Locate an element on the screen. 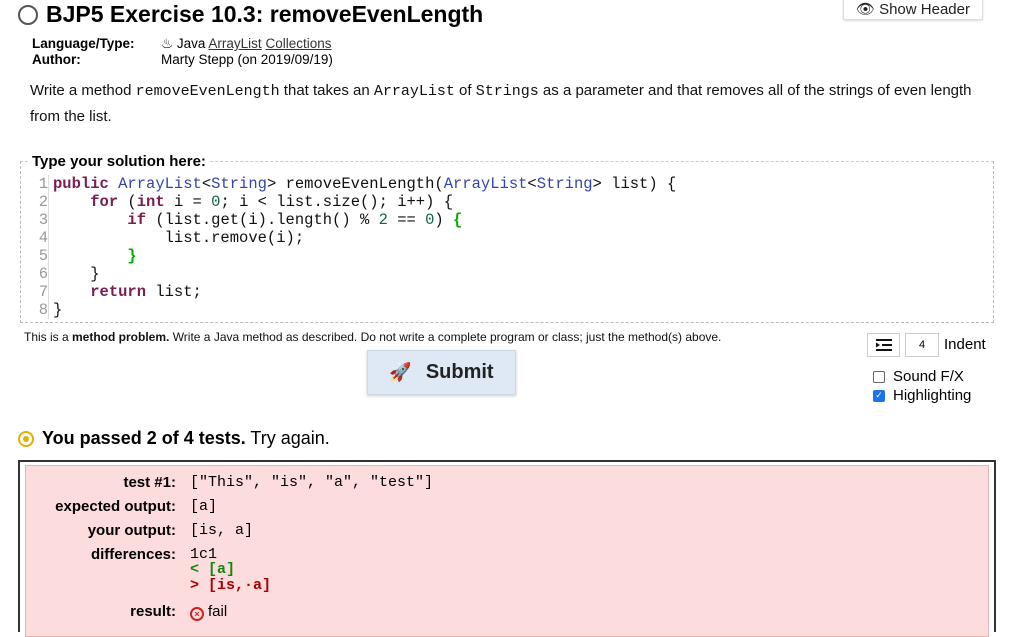 The image size is (1024, 637). language-value: ♨ Java ArrayList Collections is located at coordinates (246, 44).